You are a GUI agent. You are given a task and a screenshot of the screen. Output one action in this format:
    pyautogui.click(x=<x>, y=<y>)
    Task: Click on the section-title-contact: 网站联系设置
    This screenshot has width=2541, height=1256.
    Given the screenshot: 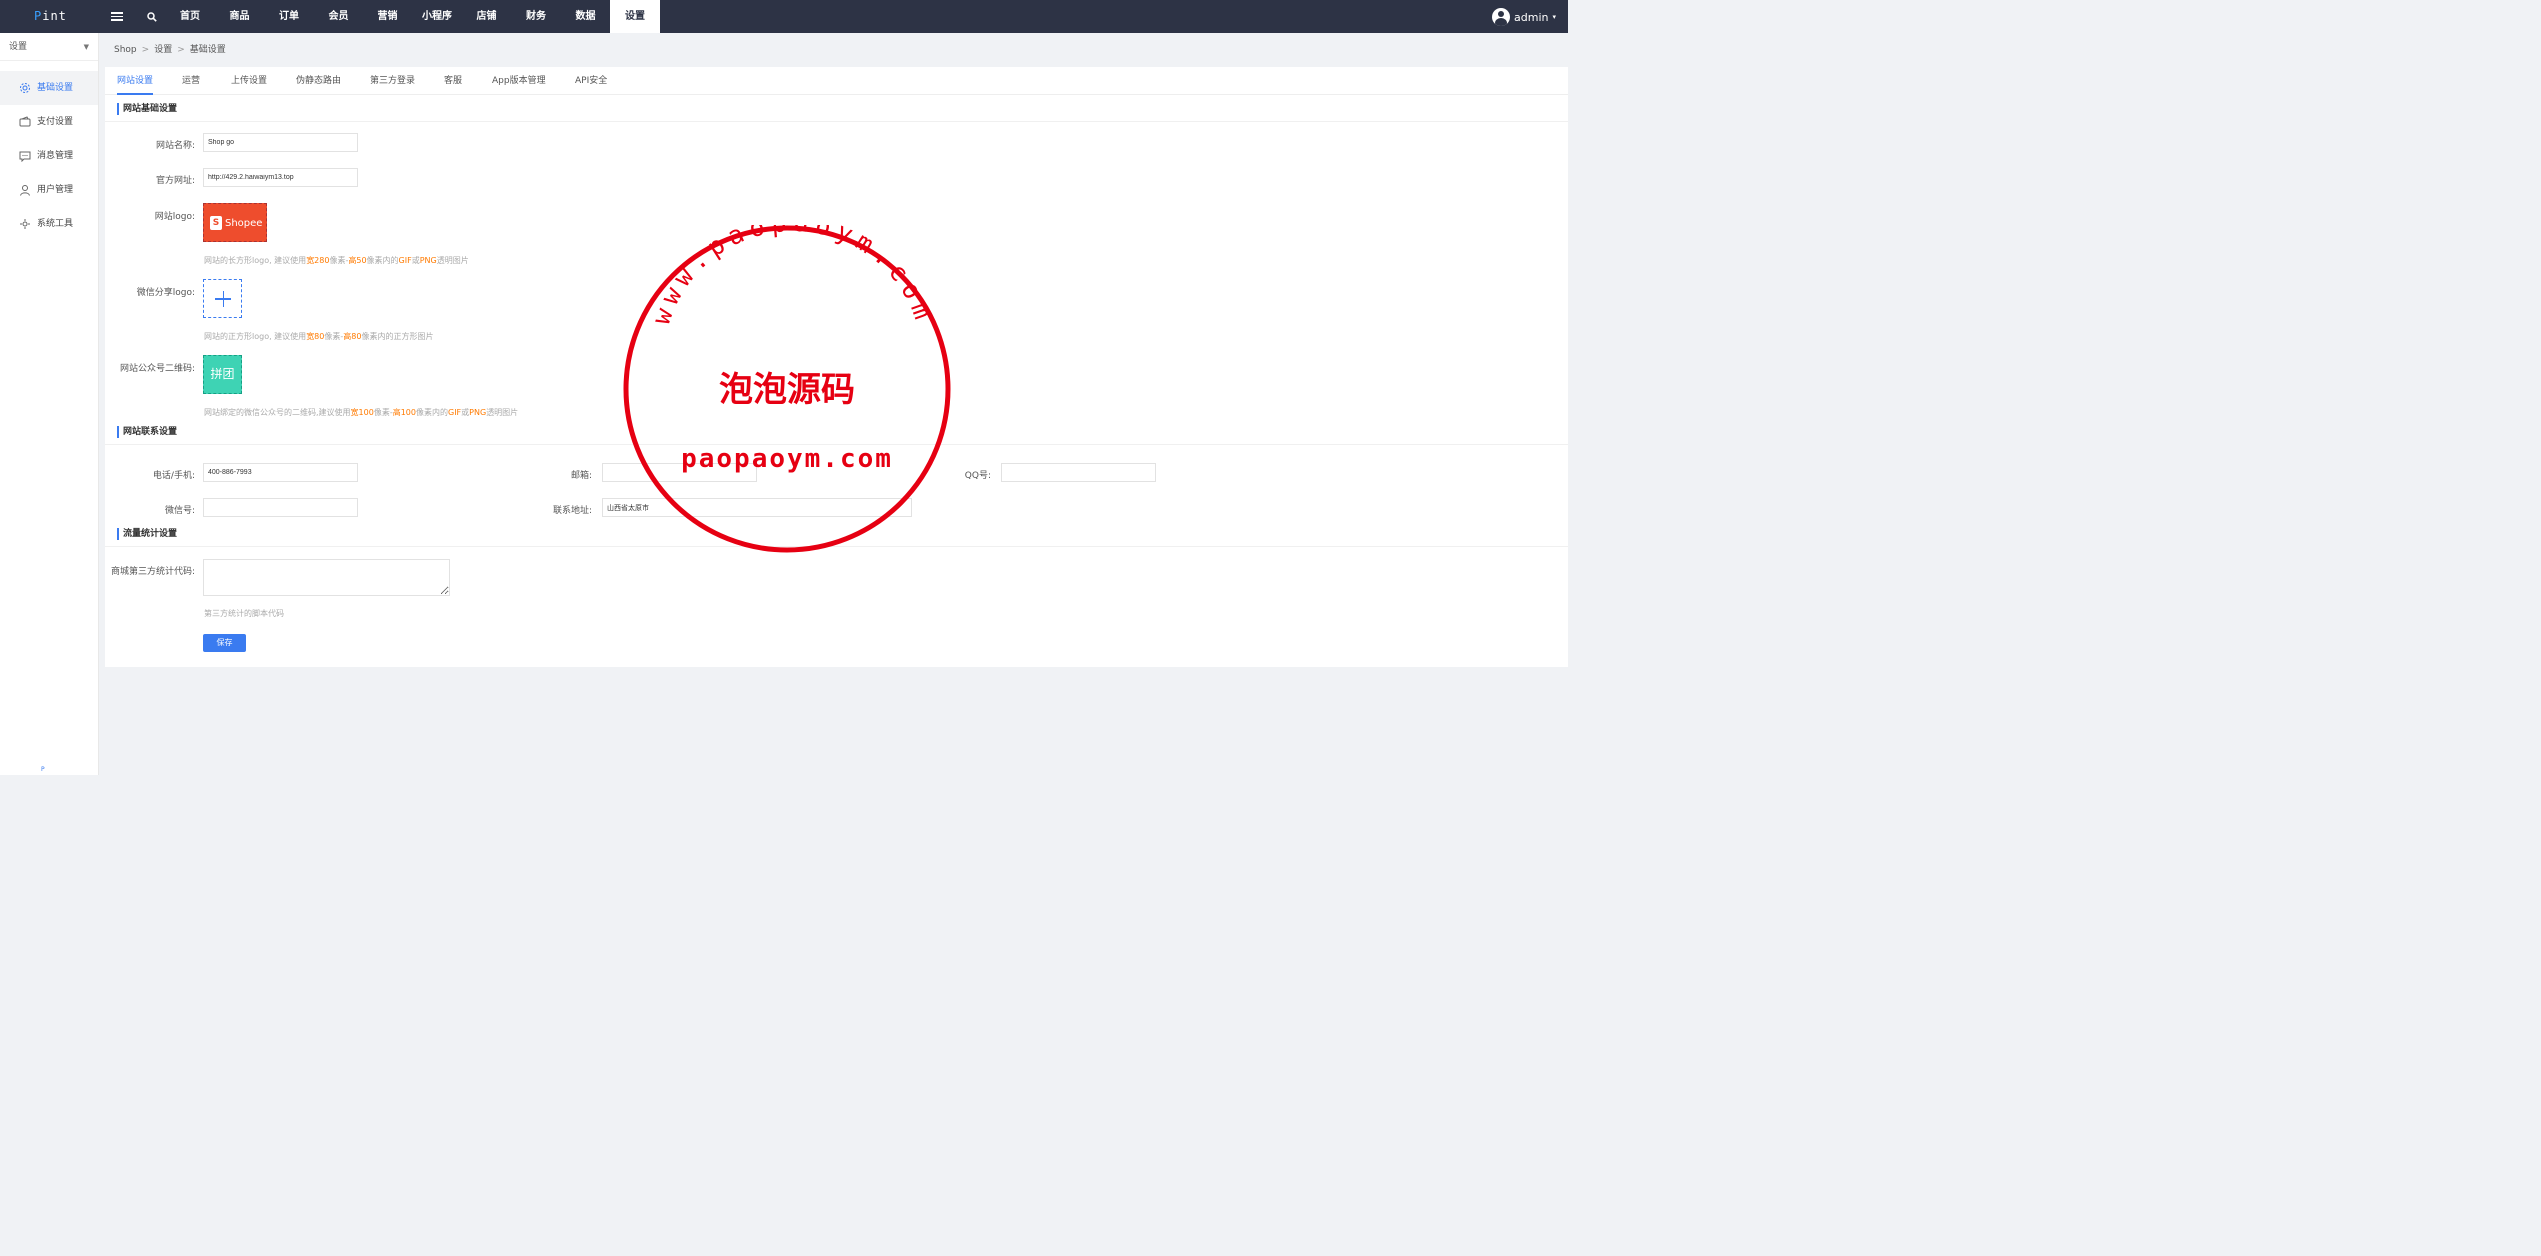 What is the action you would take?
    pyautogui.click(x=147, y=432)
    